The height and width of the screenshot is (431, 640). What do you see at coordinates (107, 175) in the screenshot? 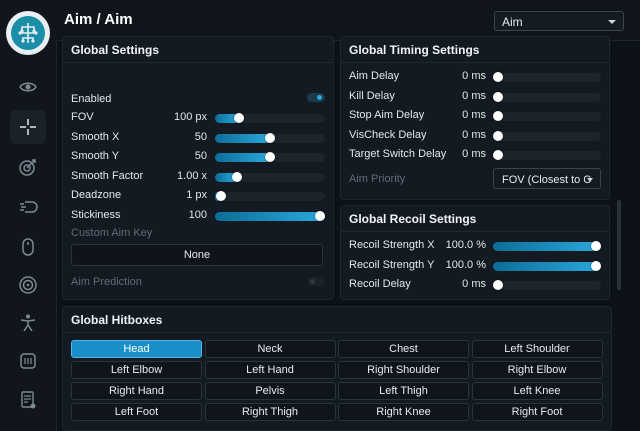
I see `slider-label: Smooth Factor` at bounding box center [107, 175].